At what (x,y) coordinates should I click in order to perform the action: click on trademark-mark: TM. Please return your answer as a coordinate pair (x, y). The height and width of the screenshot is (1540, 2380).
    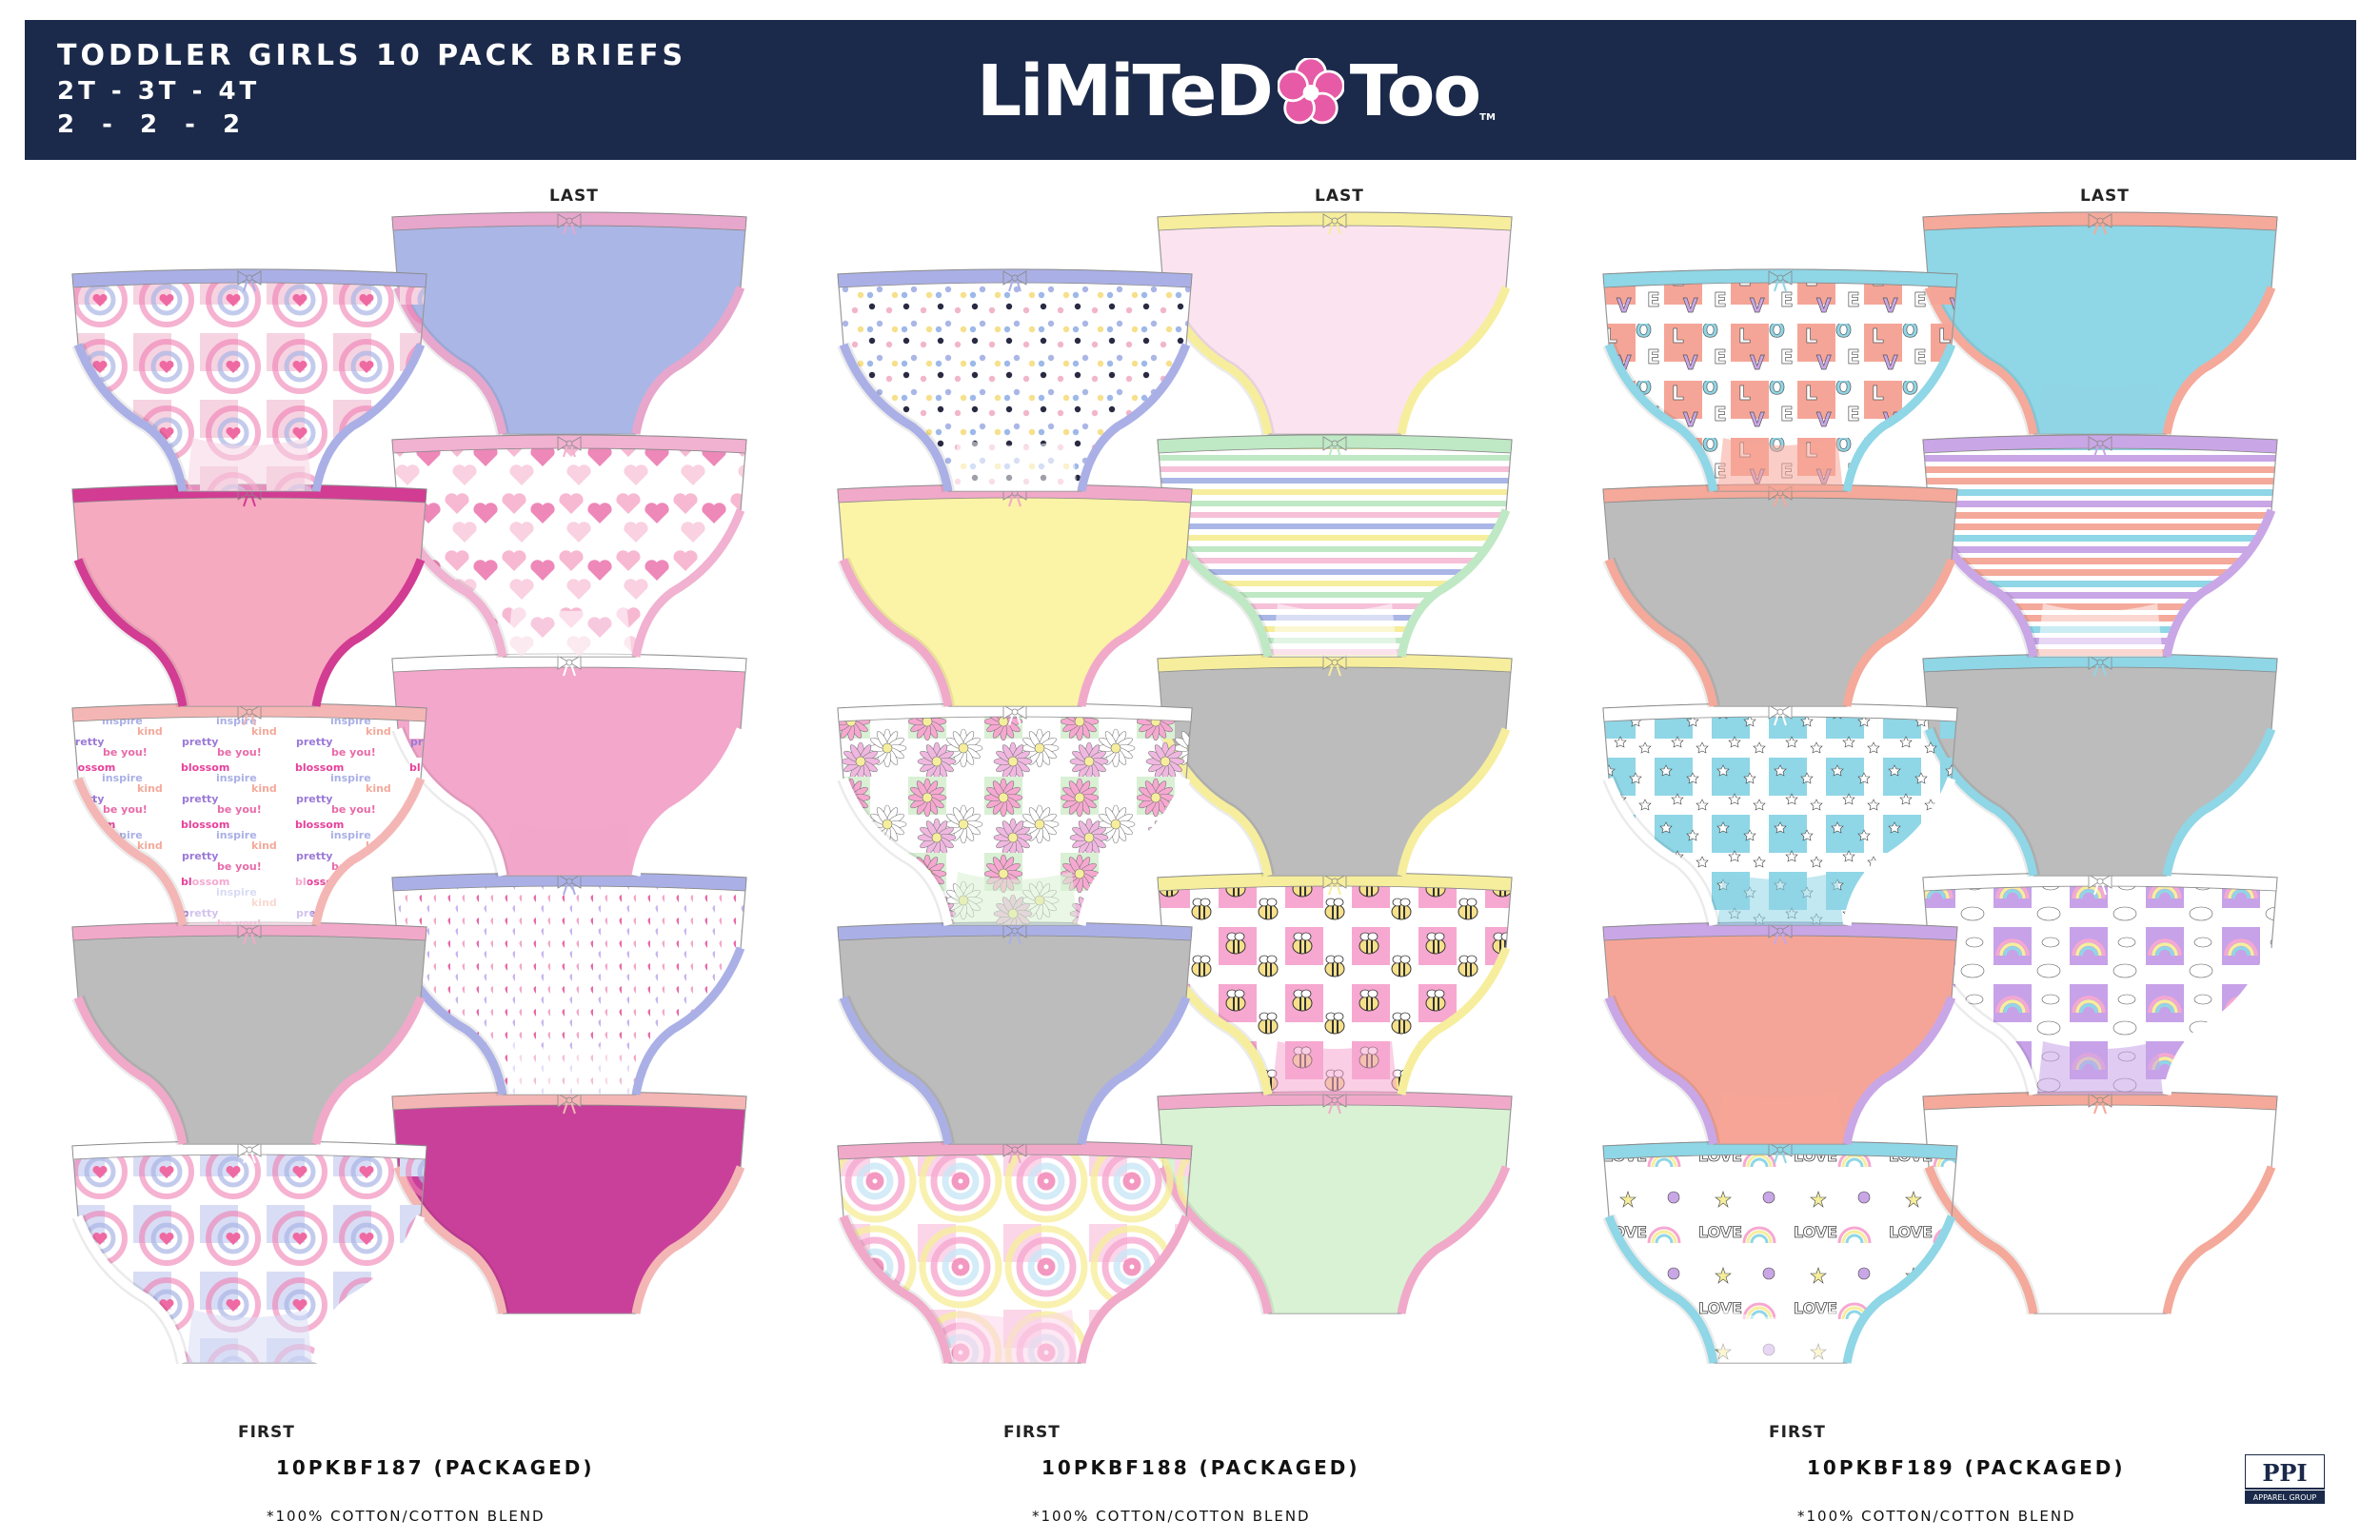
    Looking at the image, I should click on (1487, 117).